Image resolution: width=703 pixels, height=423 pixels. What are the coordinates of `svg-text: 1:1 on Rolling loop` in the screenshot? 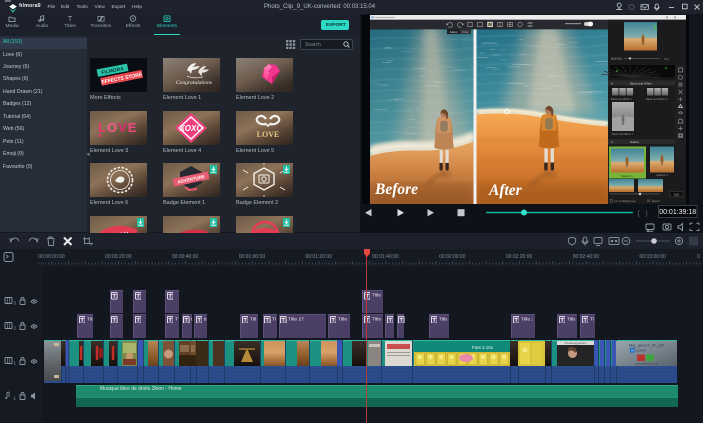 It's located at (625, 201).